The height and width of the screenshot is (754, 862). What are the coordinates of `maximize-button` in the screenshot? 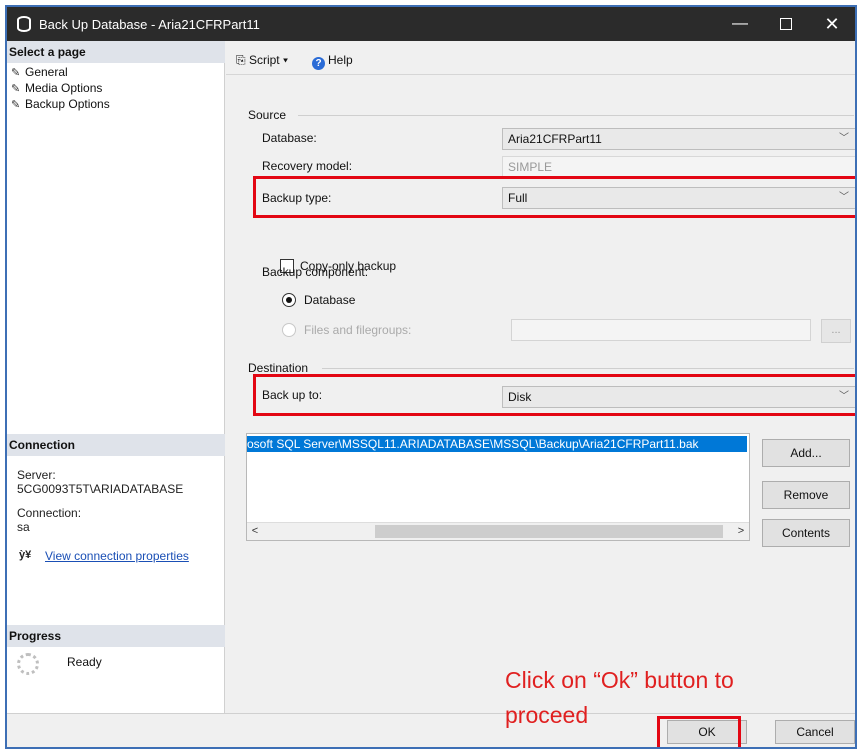 It's located at (786, 24).